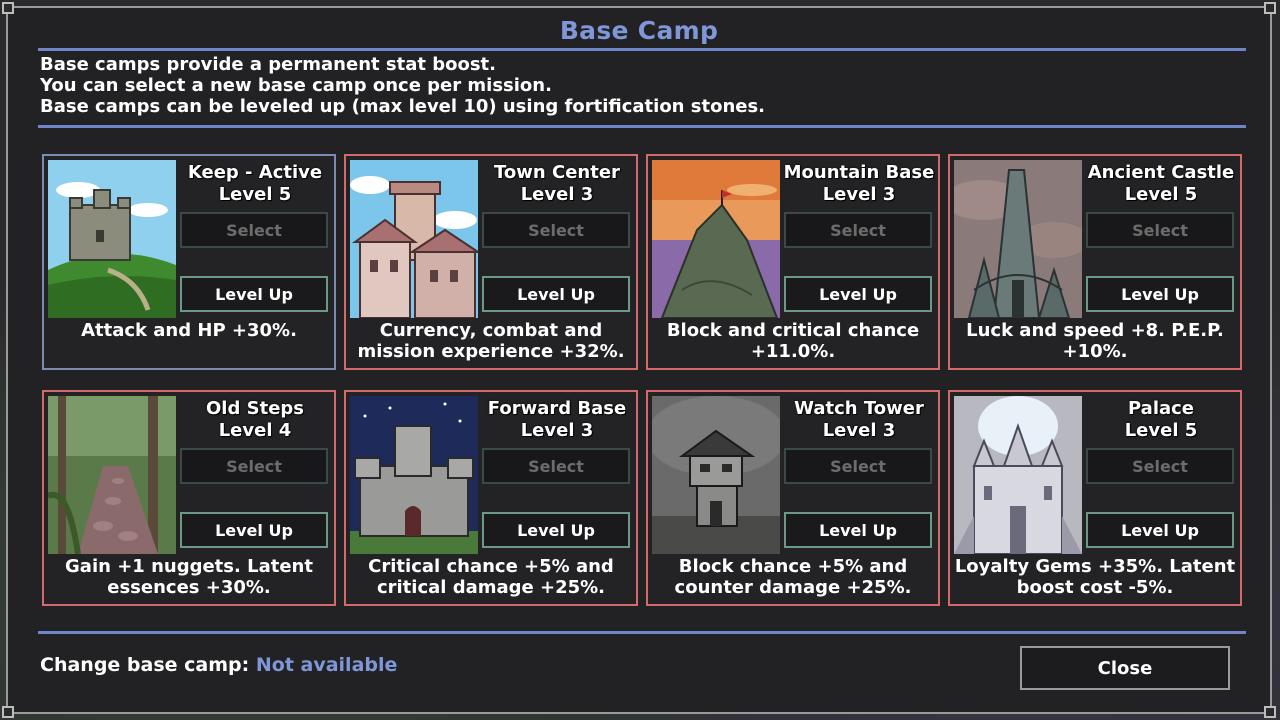 The height and width of the screenshot is (720, 1280). I want to click on camp-name: Old Steps, so click(255, 408).